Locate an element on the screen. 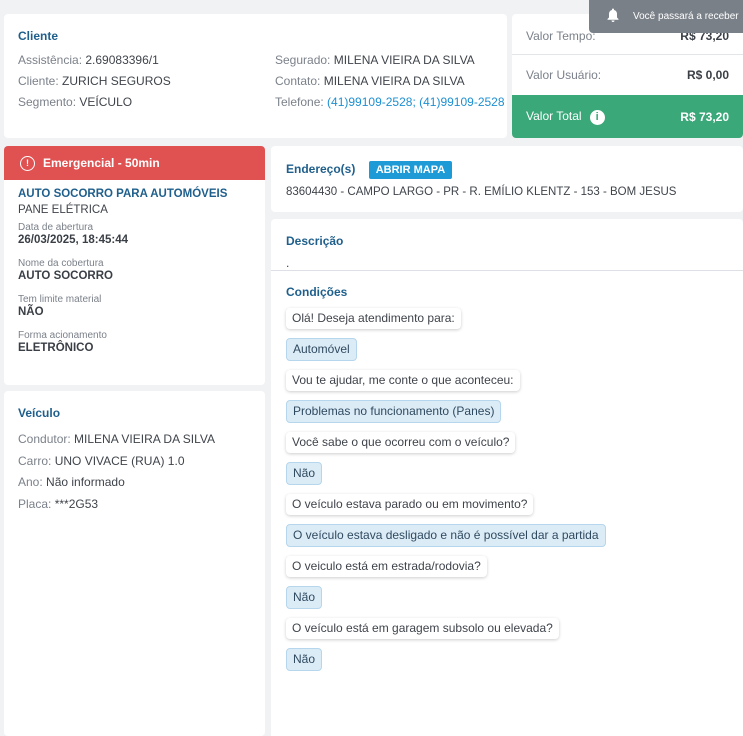 The image size is (743, 736). address-title: Endereço(s) is located at coordinates (321, 169).